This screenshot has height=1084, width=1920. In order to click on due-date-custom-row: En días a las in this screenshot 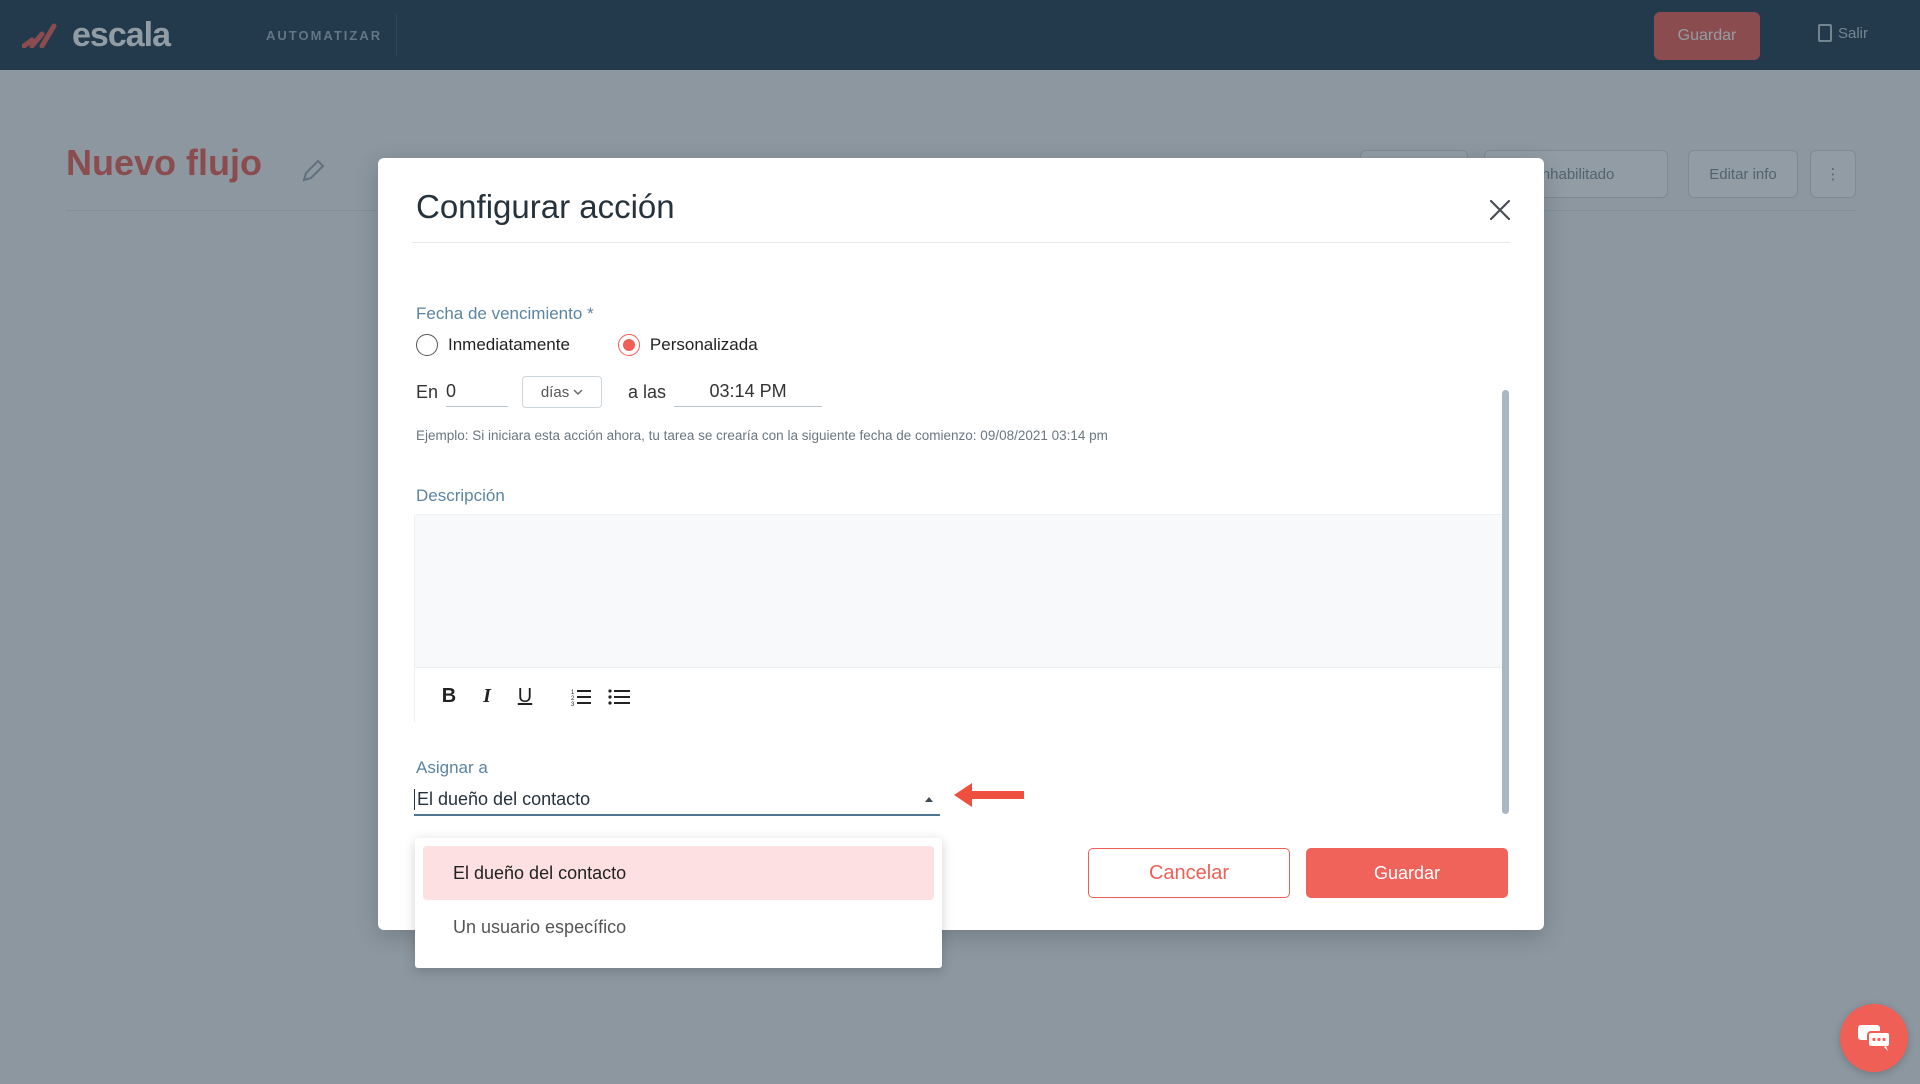, I will do `click(619, 392)`.